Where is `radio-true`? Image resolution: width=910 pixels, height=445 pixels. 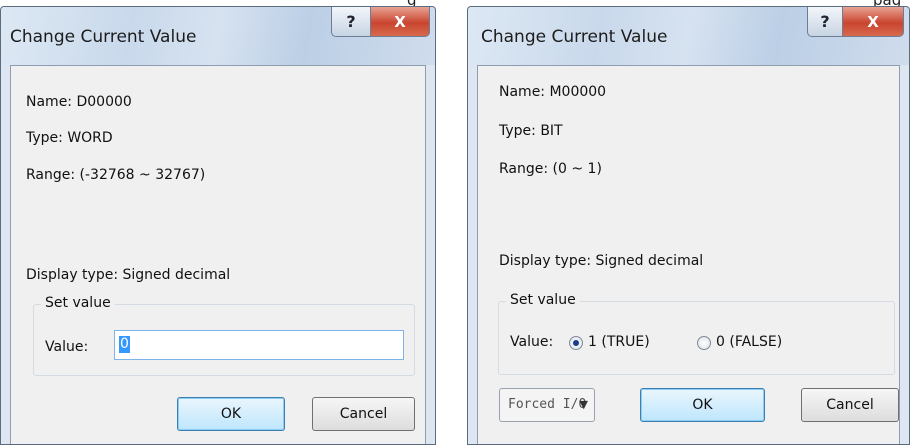 radio-true is located at coordinates (576, 343).